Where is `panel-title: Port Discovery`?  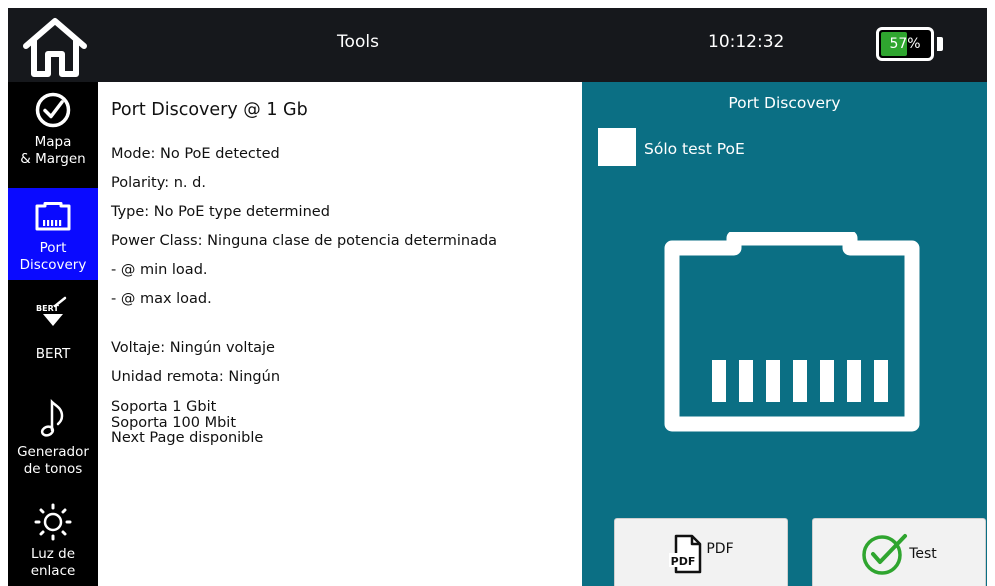 panel-title: Port Discovery is located at coordinates (784, 103).